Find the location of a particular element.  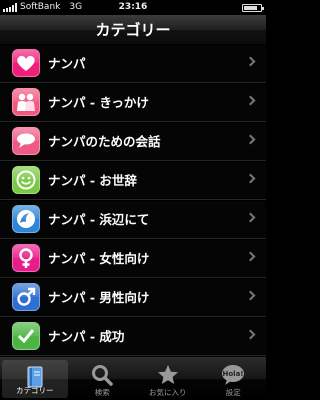

list-item-nanpa: ナンパ is located at coordinates (133, 64).